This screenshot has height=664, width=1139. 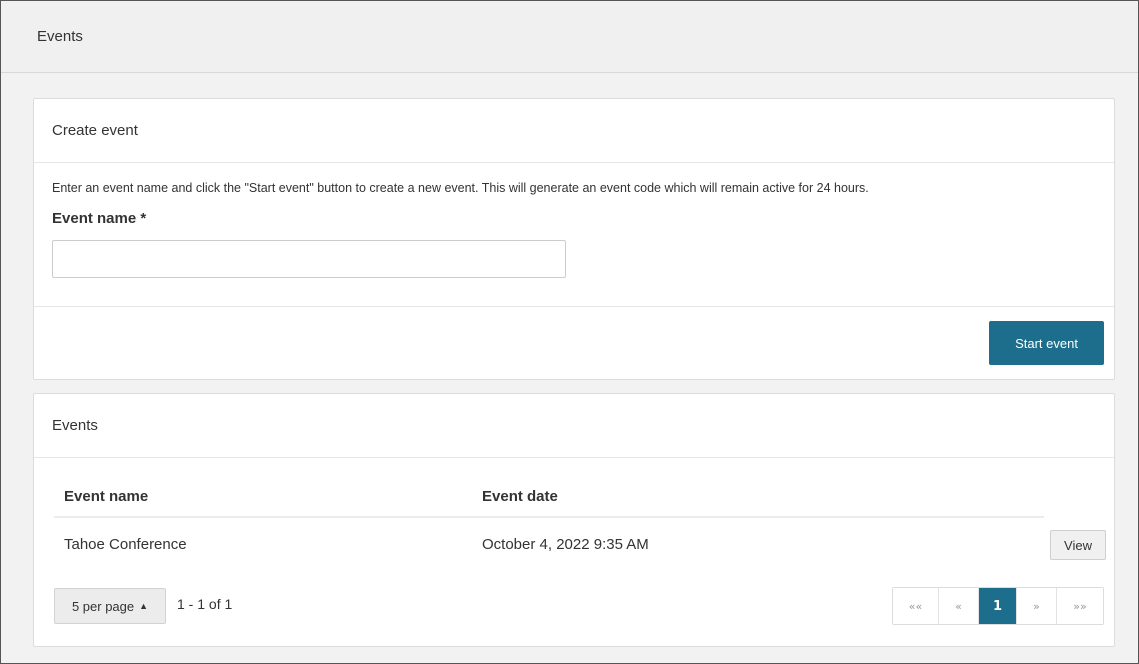 What do you see at coordinates (569, 37) in the screenshot?
I see `page-header: Events` at bounding box center [569, 37].